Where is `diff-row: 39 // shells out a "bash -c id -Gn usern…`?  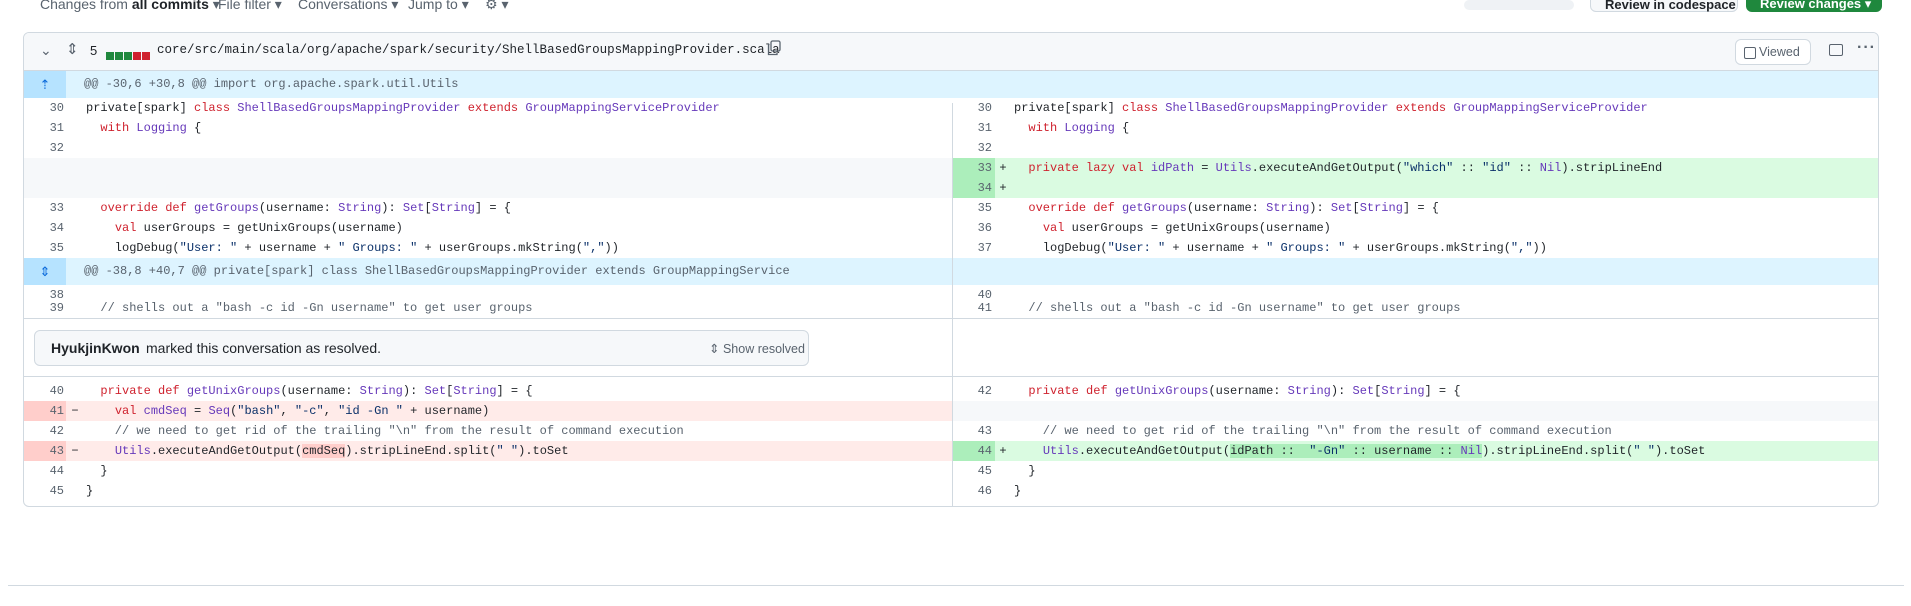
diff-row: 39 // shells out a "bash -c id -Gn usern… is located at coordinates (951, 308).